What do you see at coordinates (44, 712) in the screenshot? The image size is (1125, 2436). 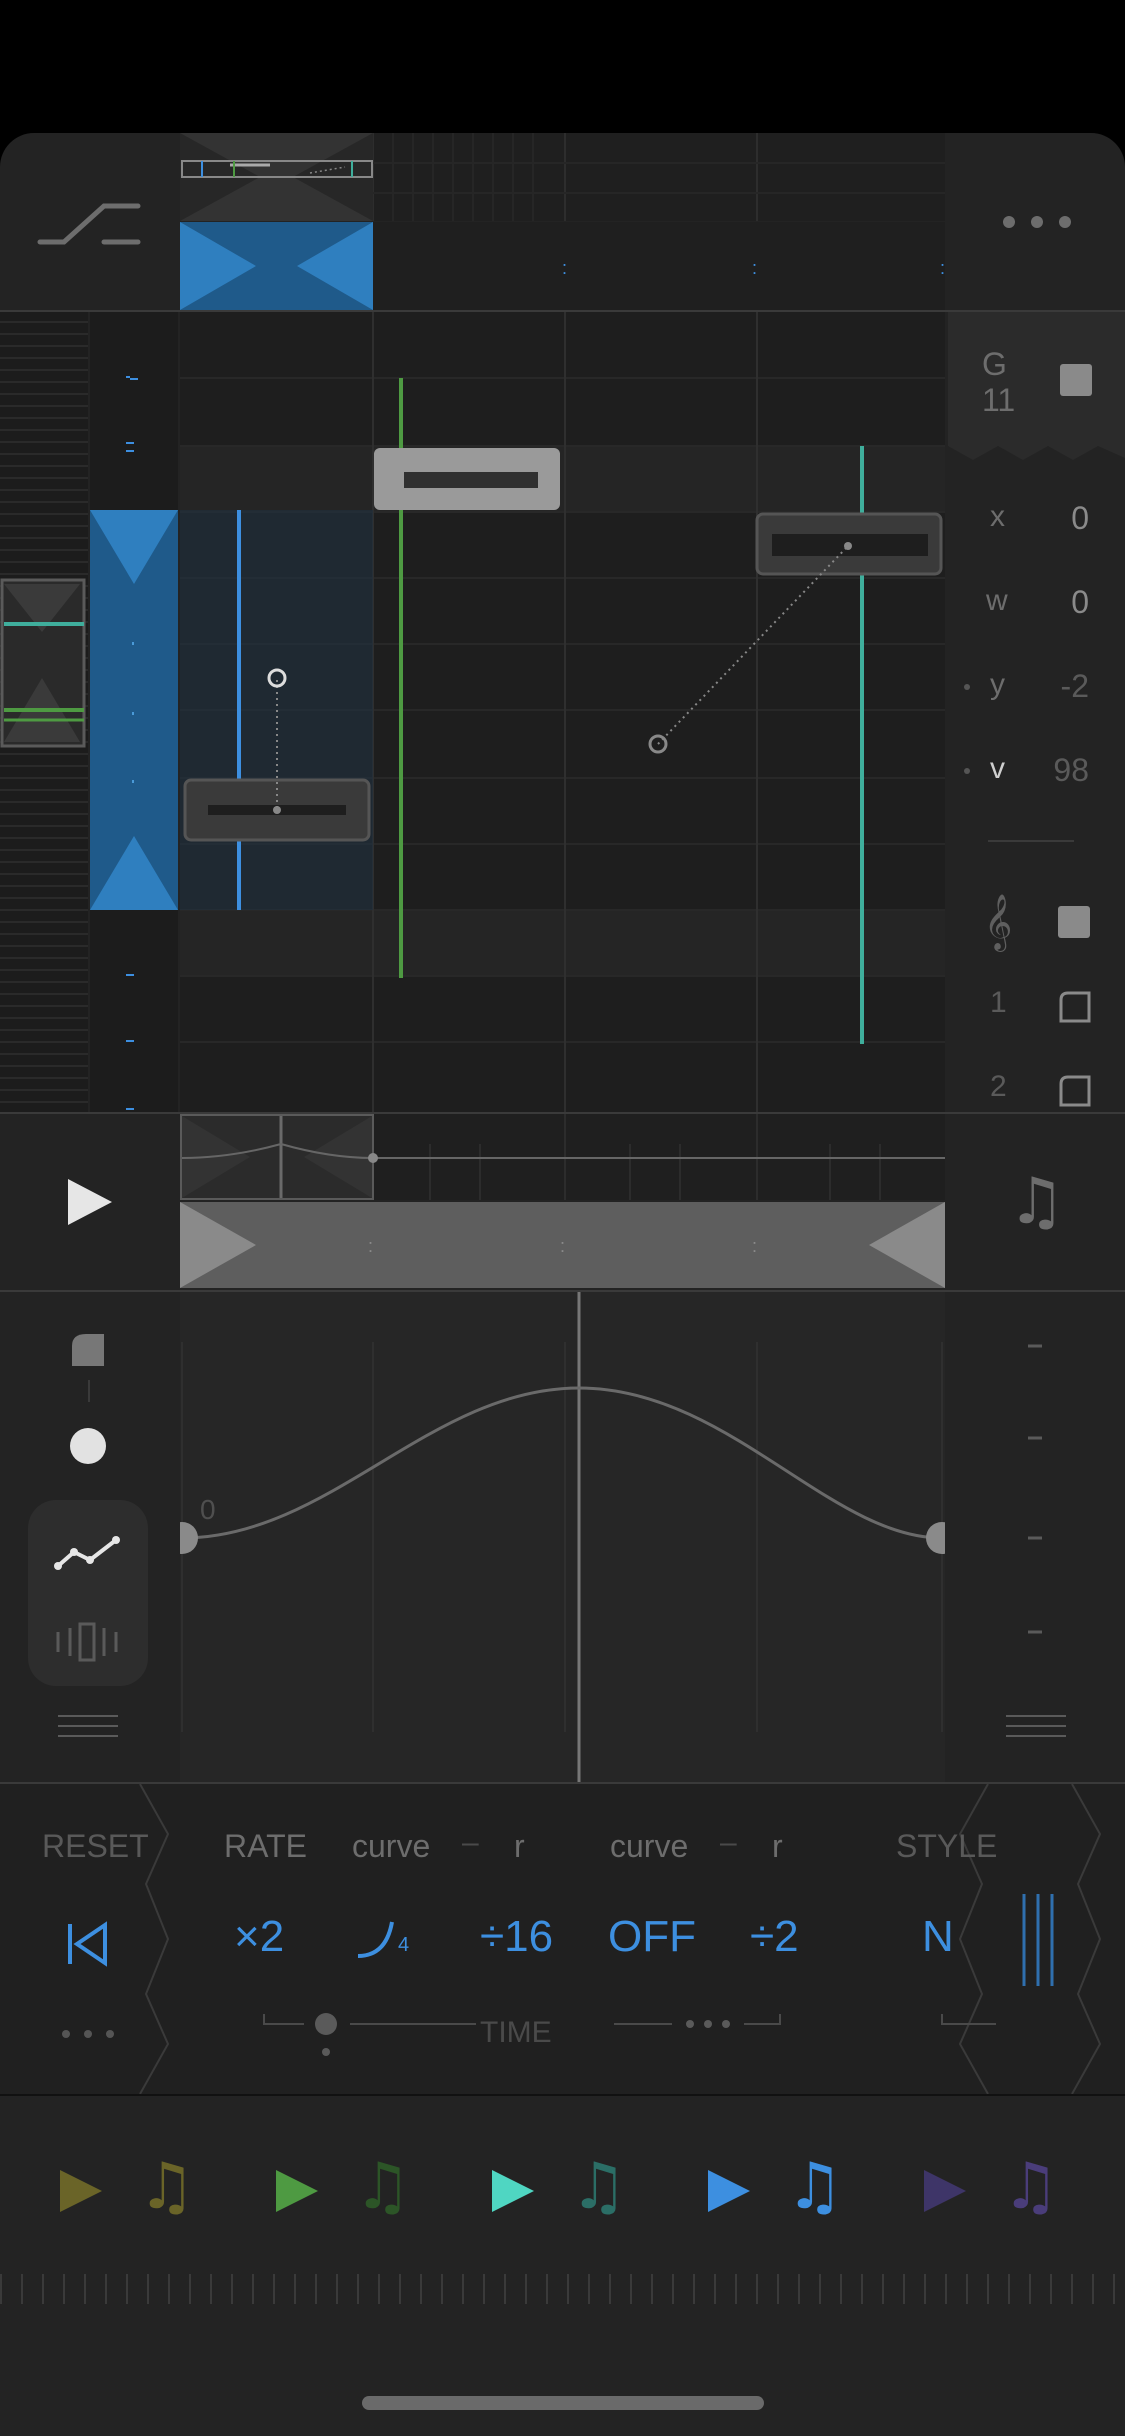 I see `keyboard-strip` at bounding box center [44, 712].